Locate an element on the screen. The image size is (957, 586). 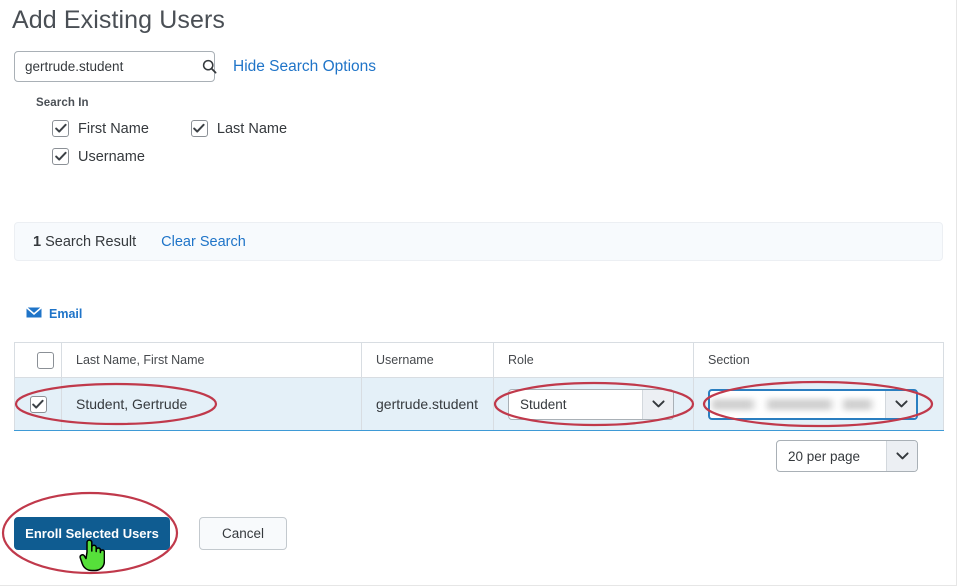
email-action: Email is located at coordinates (54, 314).